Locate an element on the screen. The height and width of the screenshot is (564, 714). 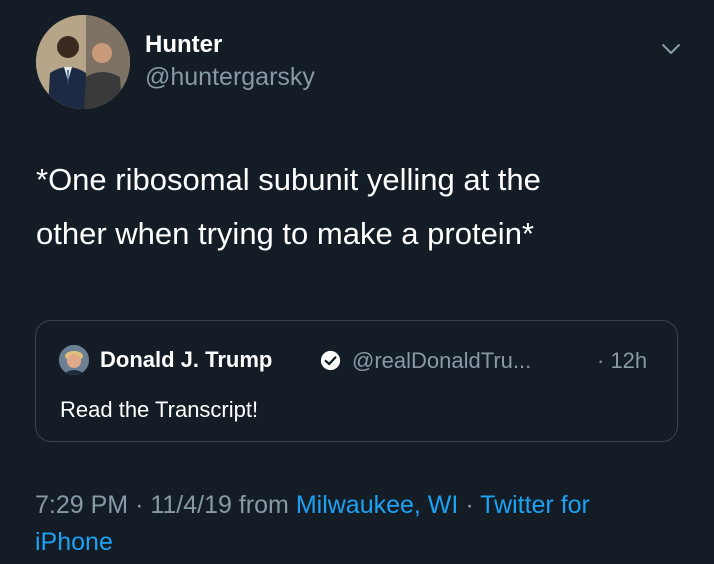
chevron-down-icon is located at coordinates (671, 49).